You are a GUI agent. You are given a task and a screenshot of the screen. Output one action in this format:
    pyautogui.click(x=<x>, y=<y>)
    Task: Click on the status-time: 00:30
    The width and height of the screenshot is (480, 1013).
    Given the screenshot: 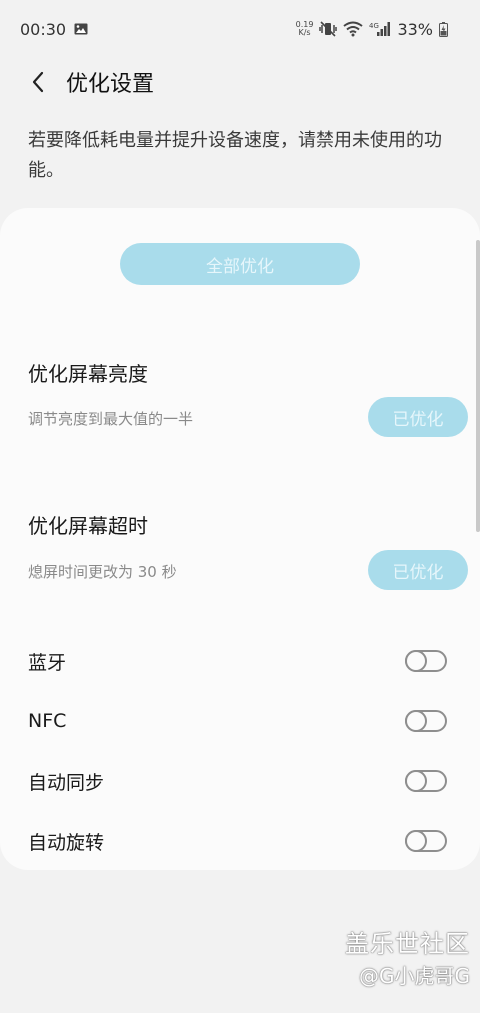 What is the action you would take?
    pyautogui.click(x=43, y=29)
    